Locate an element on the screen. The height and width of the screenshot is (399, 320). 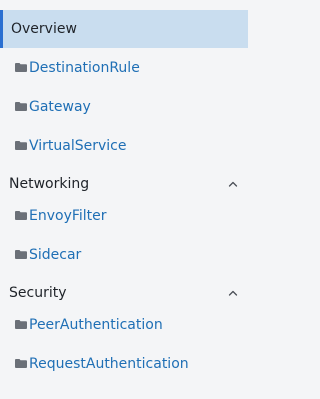
nav-item-label: Overview is located at coordinates (44, 29).